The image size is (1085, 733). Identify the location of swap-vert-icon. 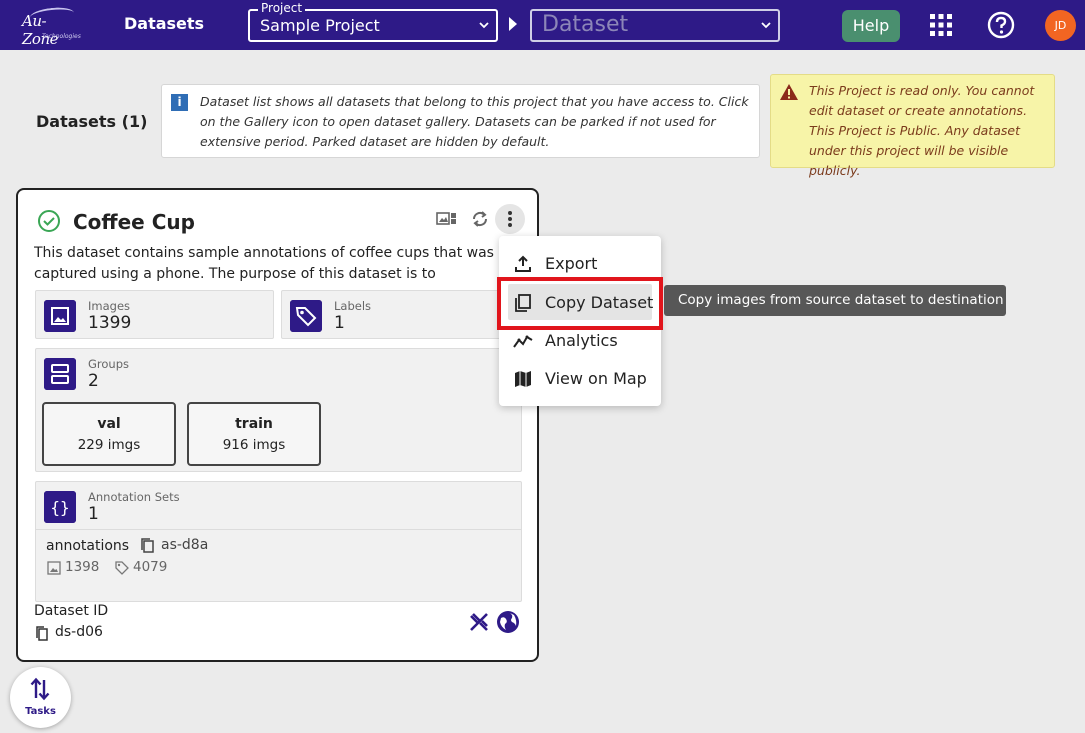
(40, 689).